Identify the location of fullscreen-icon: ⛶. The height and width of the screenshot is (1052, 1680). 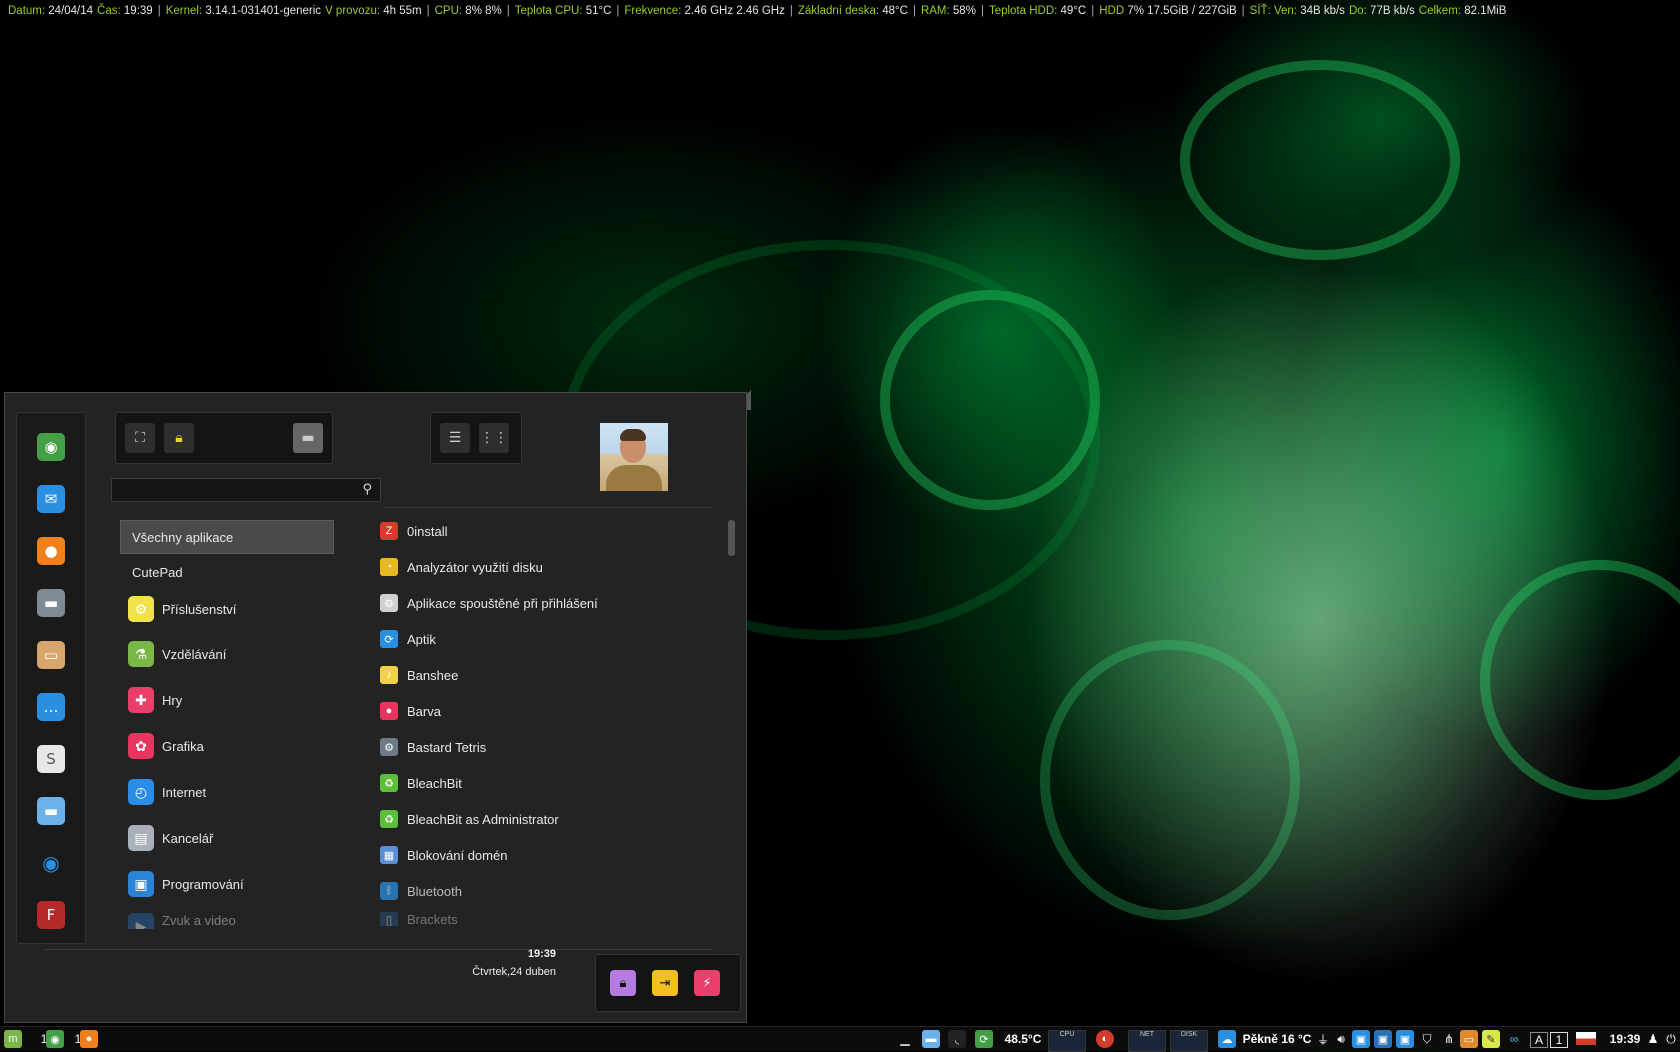
(140, 438).